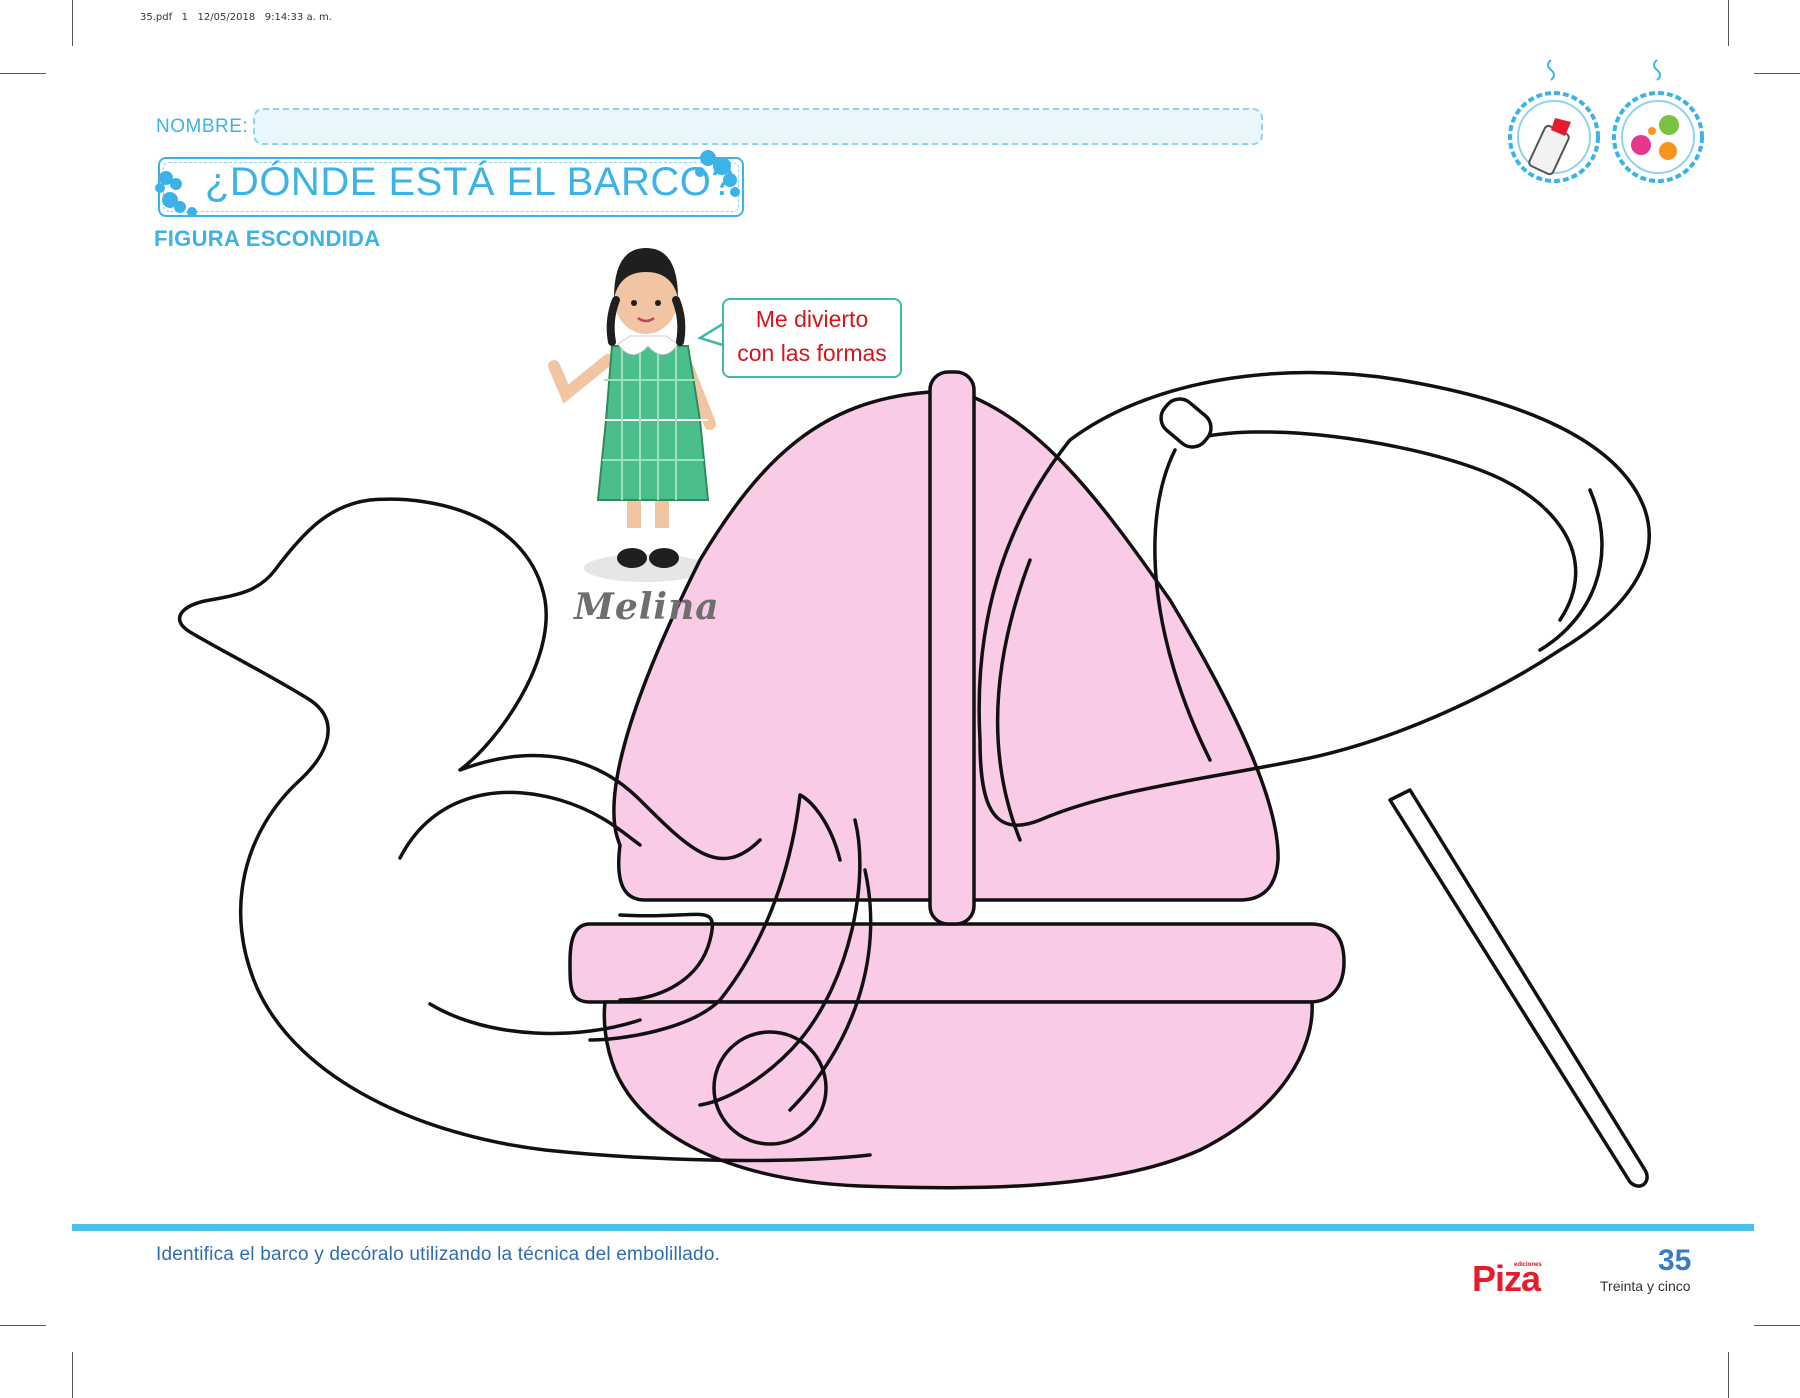 The image size is (1800, 1398). Describe the element at coordinates (952, 648) in the screenshot. I see `boat-mast` at that location.